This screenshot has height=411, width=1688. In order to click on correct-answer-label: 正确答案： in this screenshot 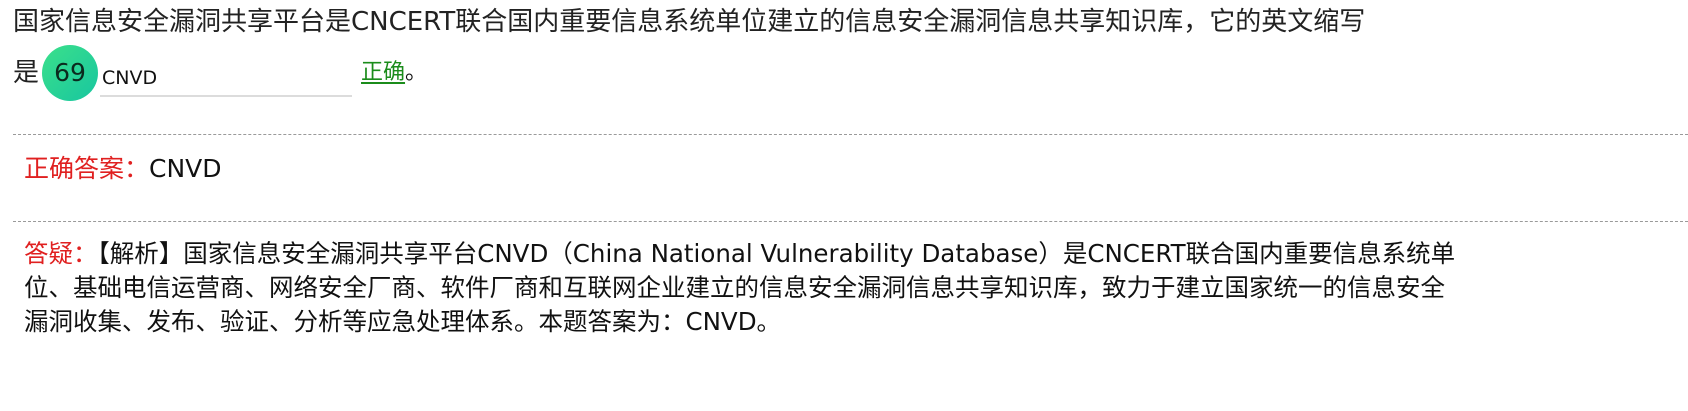, I will do `click(87, 168)`.